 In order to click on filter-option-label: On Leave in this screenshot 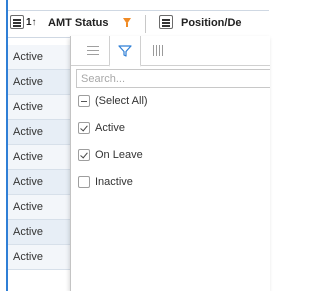, I will do `click(119, 155)`.